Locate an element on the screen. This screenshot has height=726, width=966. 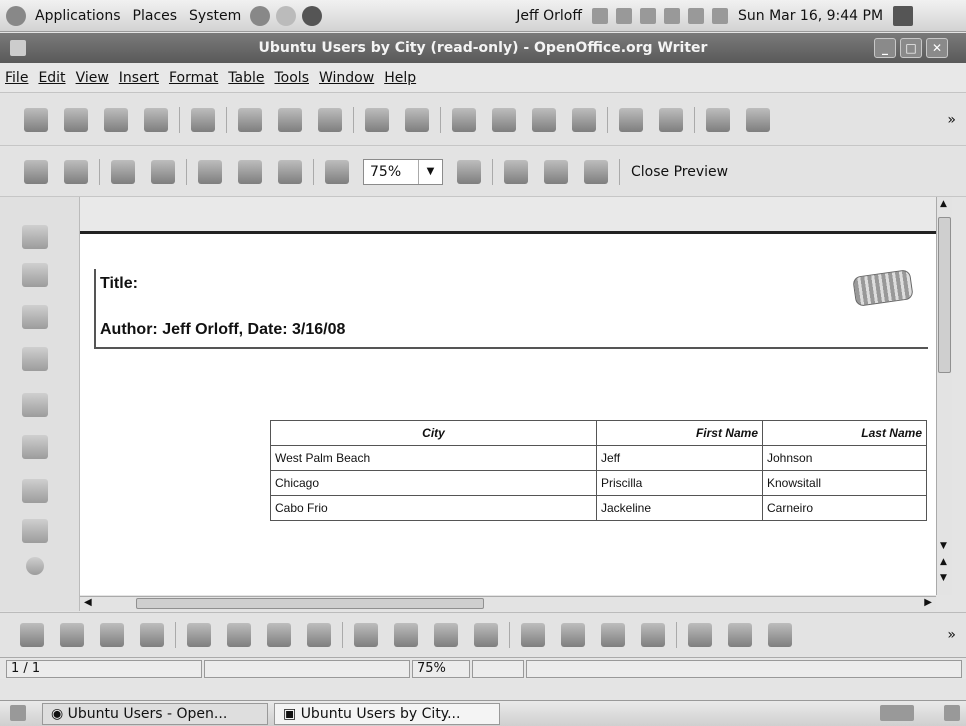
text-box-icon is located at coordinates (35, 447).